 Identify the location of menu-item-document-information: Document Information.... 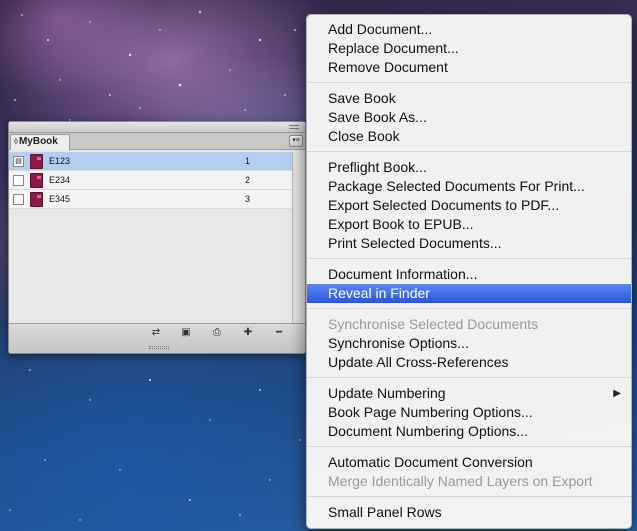
(469, 274).